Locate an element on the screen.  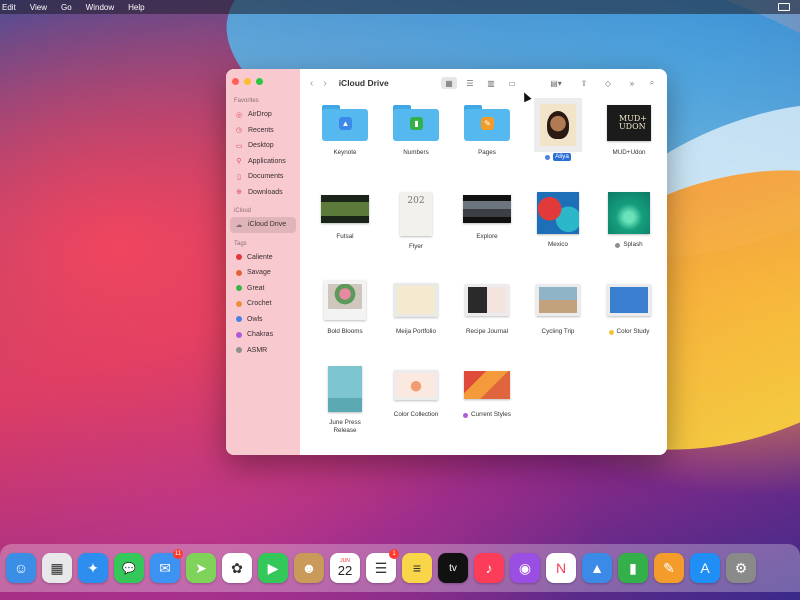
sidebar-item-label: iCloud Drive is located at coordinates (267, 225).